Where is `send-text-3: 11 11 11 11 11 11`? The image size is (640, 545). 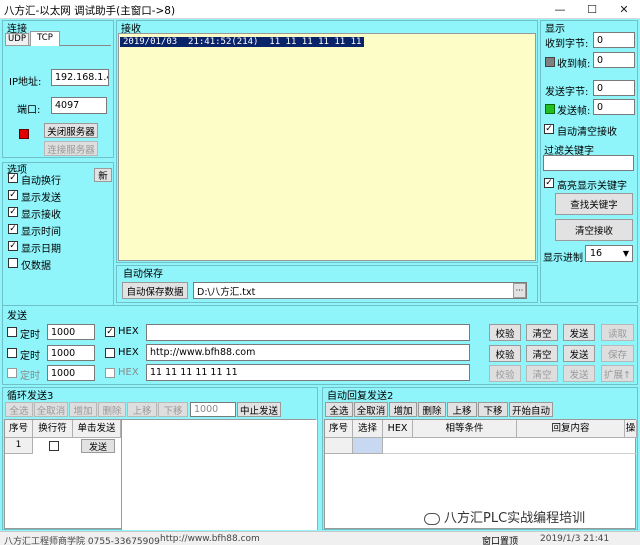 send-text-3: 11 11 11 11 11 11 is located at coordinates (308, 372).